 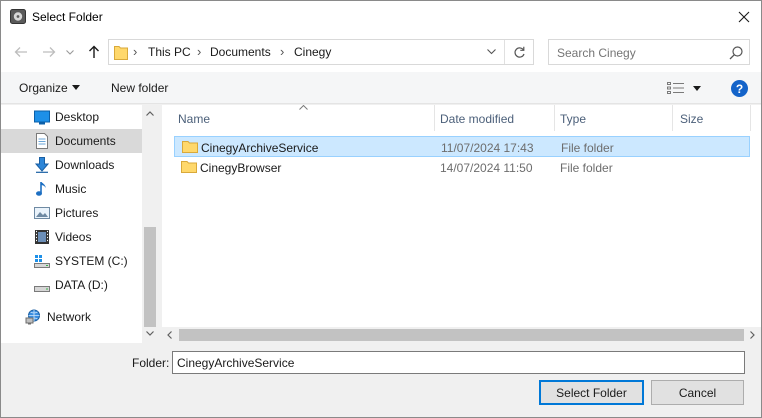 What do you see at coordinates (676, 88) in the screenshot?
I see `details-view-icon` at bounding box center [676, 88].